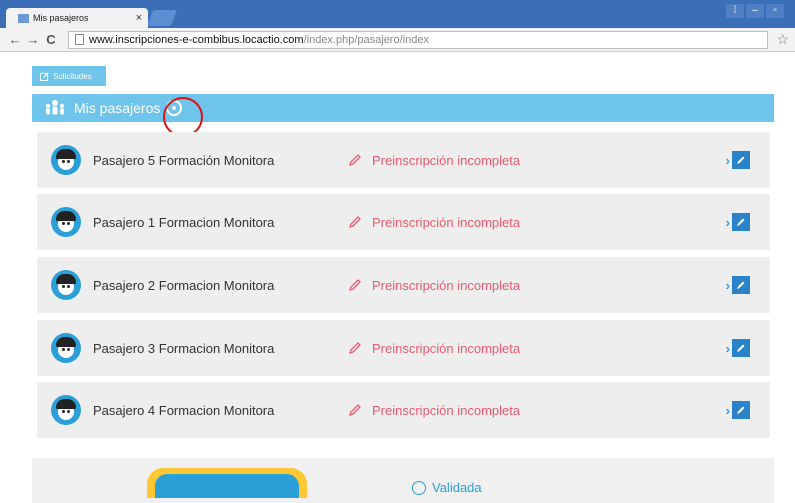  I want to click on back-button: ←, so click(15, 39).